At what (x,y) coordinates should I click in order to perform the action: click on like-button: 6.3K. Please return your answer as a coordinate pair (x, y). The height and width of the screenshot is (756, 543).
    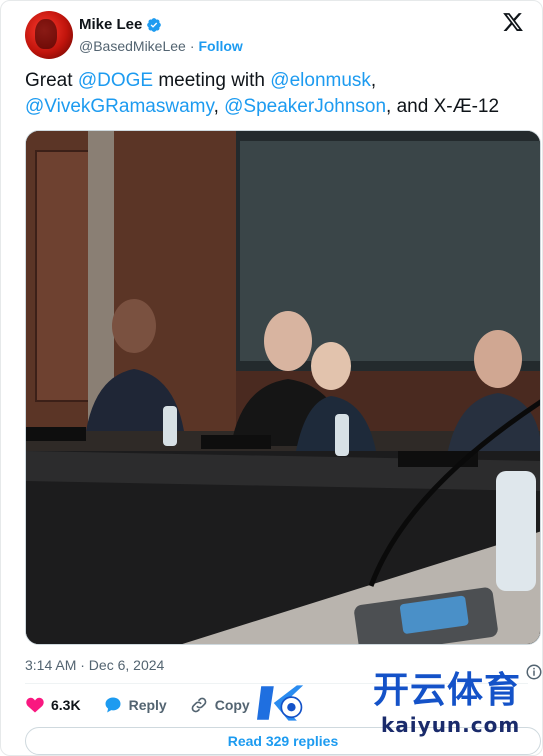
    Looking at the image, I should click on (53, 705).